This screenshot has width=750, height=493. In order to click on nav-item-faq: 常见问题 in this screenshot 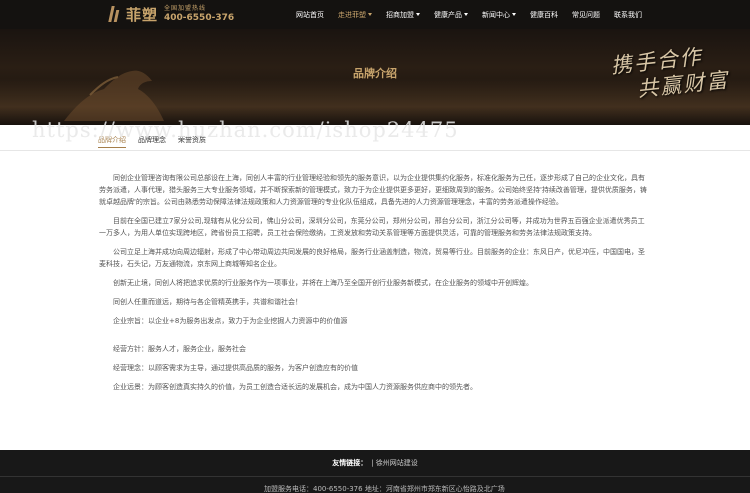, I will do `click(586, 15)`.